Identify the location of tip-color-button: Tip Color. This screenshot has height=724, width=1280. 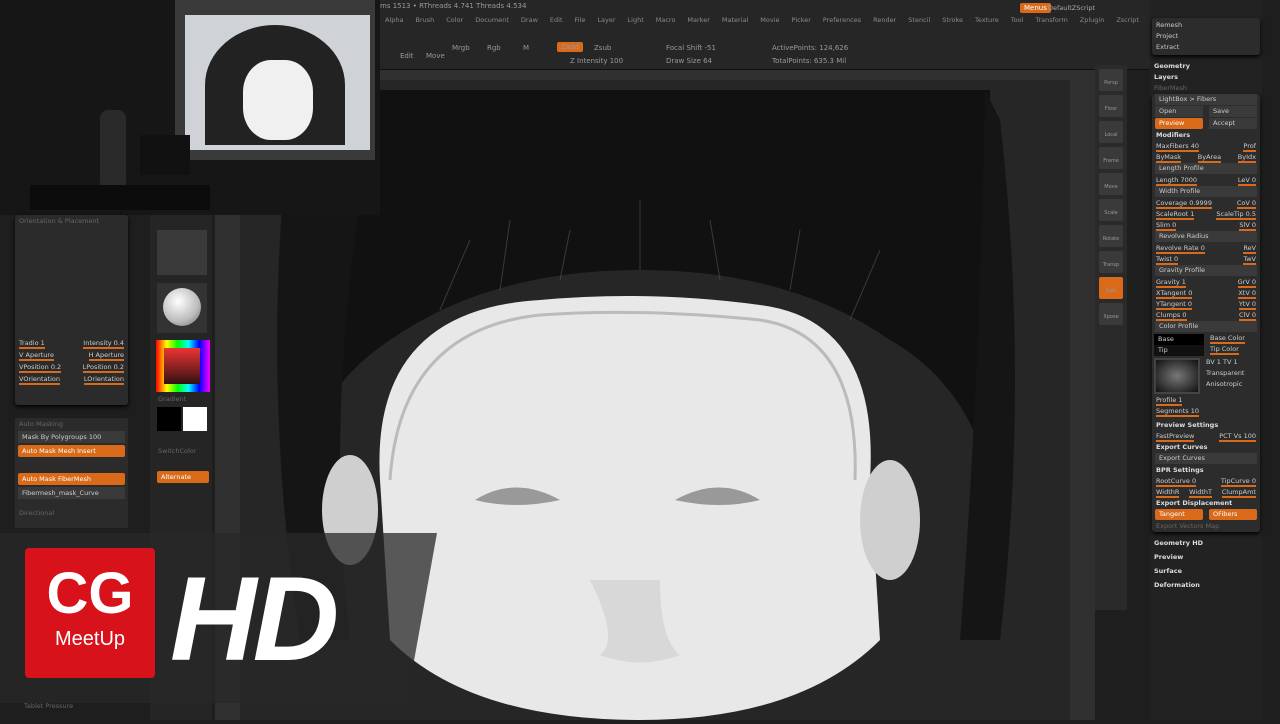
(1224, 349).